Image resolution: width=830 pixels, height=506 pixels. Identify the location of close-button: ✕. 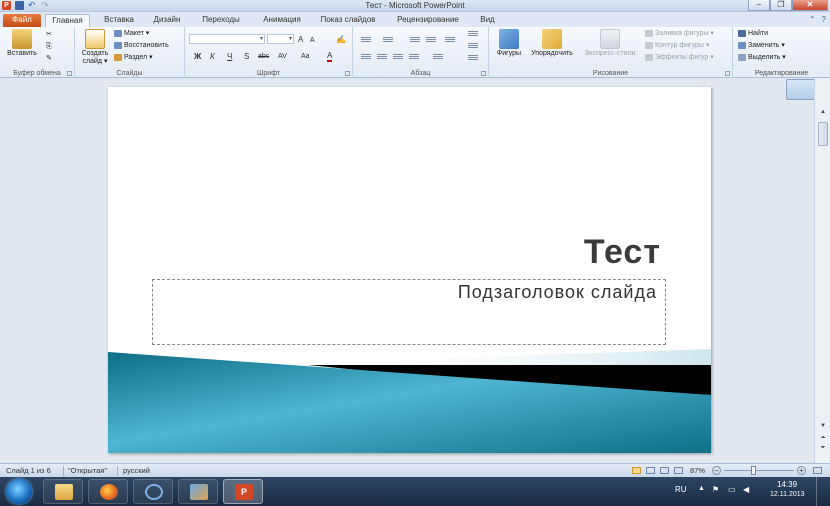
(810, 5).